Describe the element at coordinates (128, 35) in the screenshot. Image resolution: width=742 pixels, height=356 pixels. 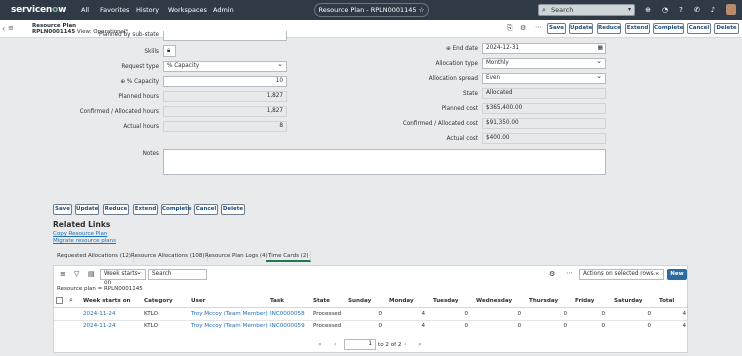
I see `planned-by-sub-label: Planned by sub-state` at that location.